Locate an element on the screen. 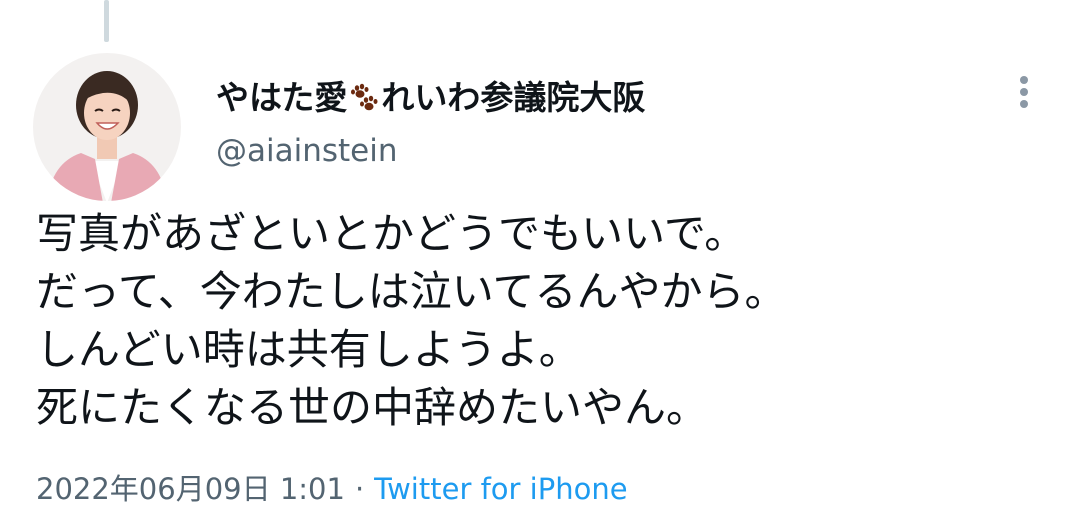  avatar is located at coordinates (107, 127).